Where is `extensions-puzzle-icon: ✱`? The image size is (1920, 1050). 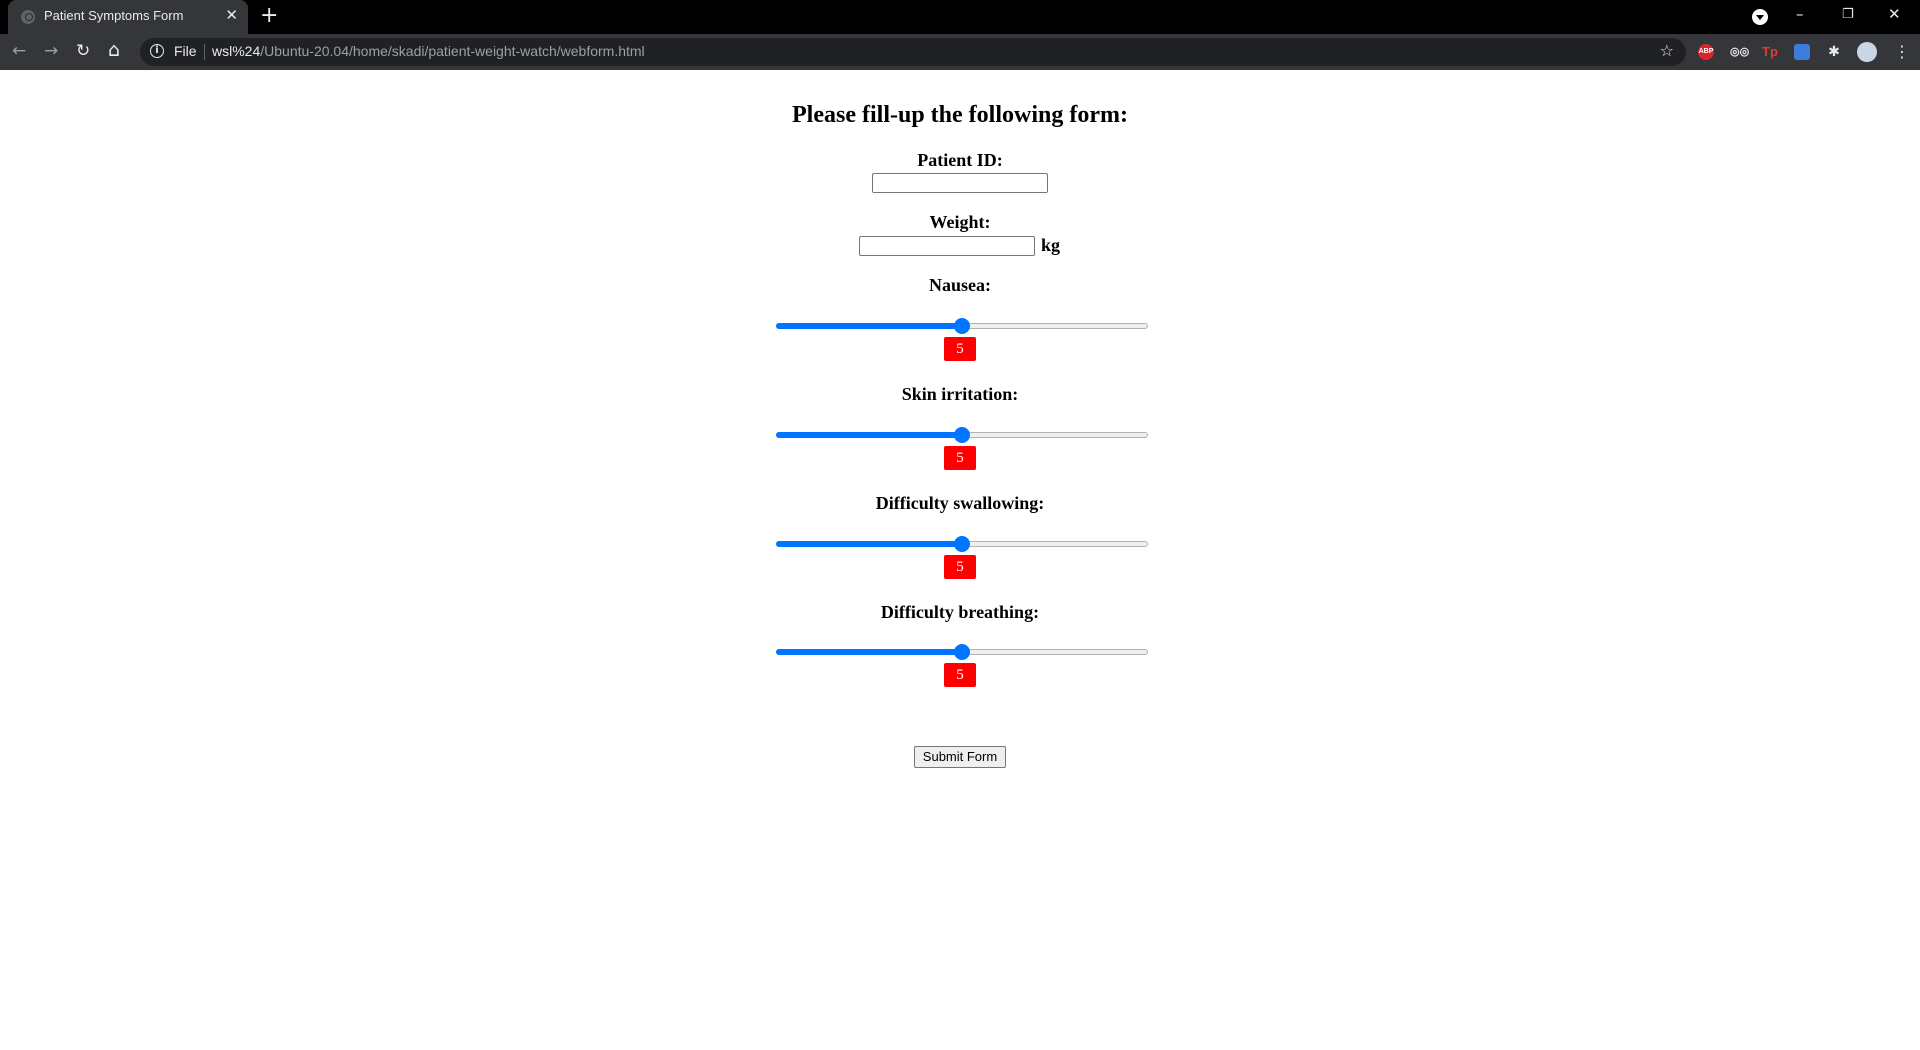
extensions-puzzle-icon: ✱ is located at coordinates (1834, 52).